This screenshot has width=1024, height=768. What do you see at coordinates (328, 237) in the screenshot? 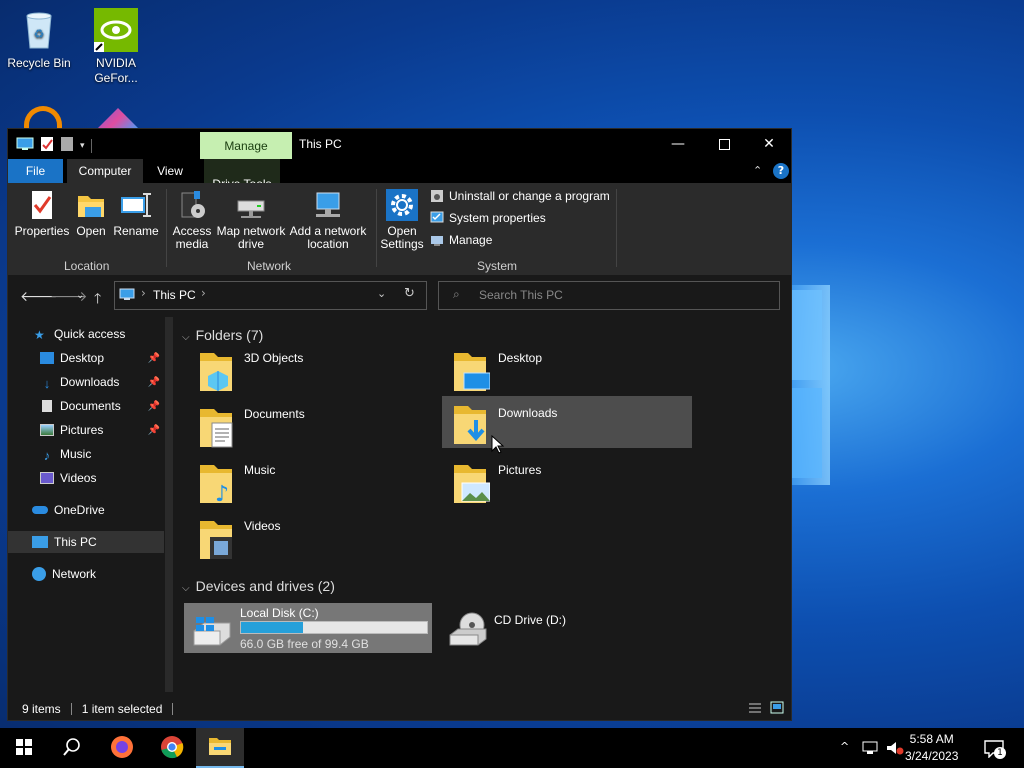
I see `add-network-location-label: Add a network location` at bounding box center [328, 237].